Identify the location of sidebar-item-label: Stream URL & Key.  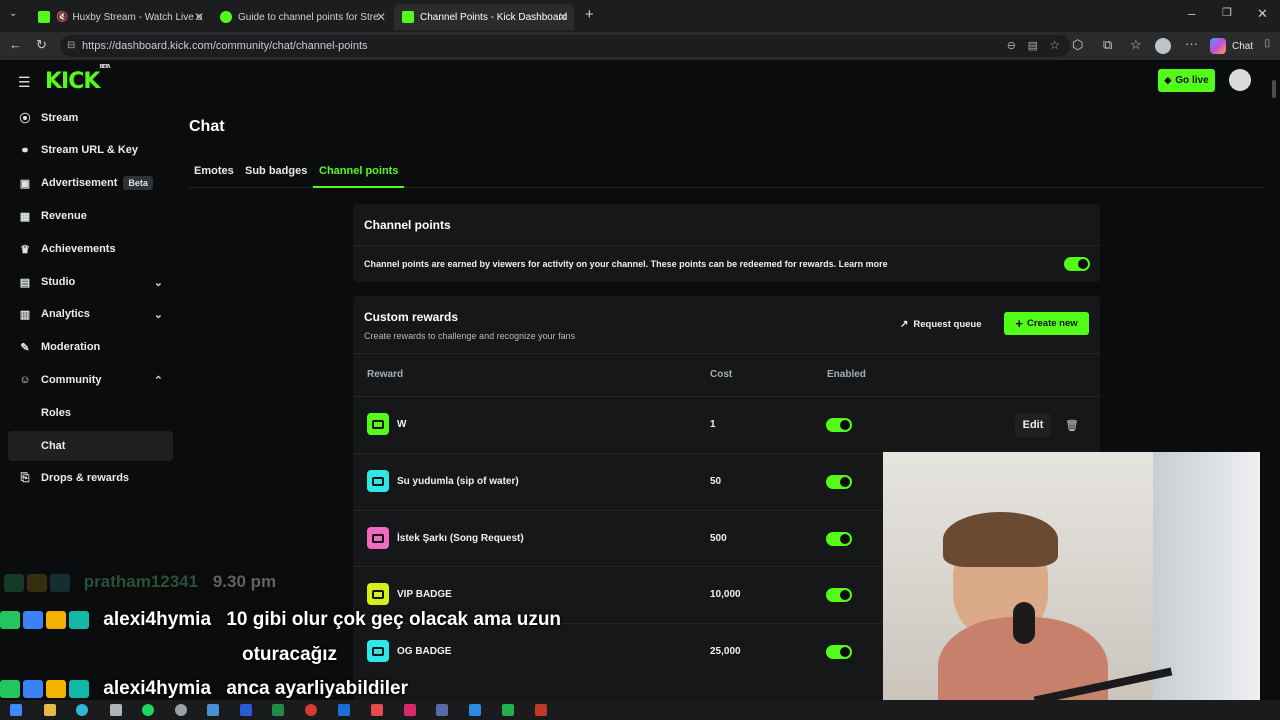
(89, 150).